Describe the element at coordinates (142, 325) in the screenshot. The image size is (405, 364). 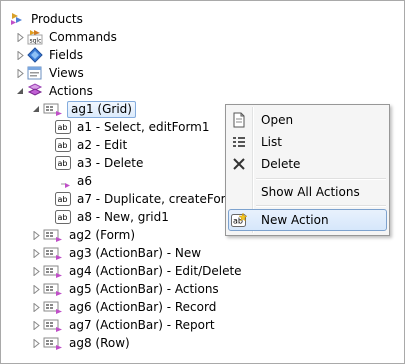
I see `tree-node-label: ag7 (ActionBar) - Report` at that location.